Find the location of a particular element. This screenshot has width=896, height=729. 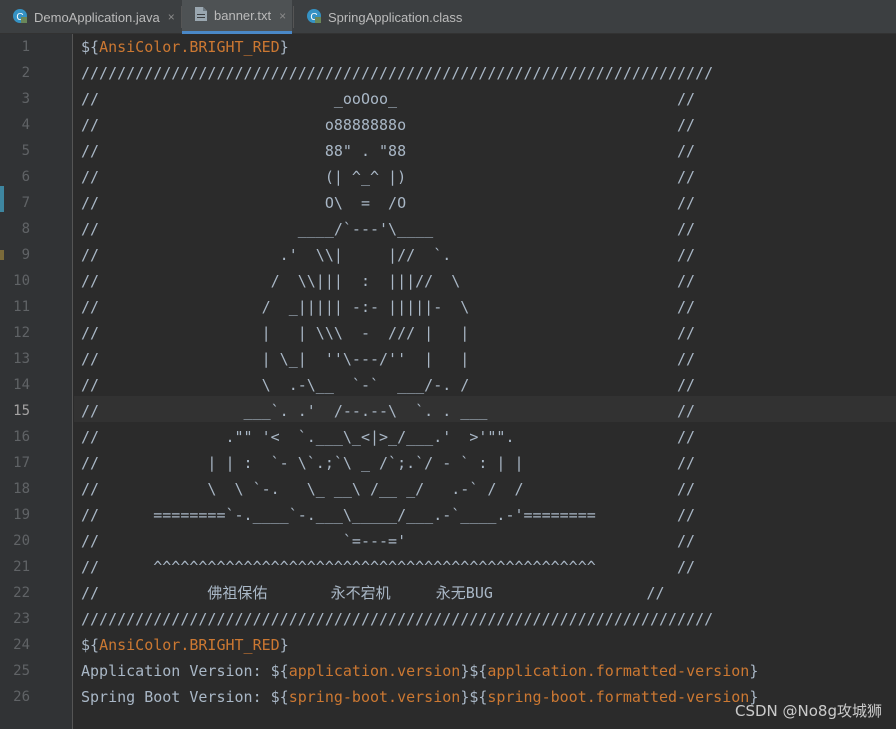

tab-spring-application-class: C SpringApplication.class is located at coordinates (384, 17).